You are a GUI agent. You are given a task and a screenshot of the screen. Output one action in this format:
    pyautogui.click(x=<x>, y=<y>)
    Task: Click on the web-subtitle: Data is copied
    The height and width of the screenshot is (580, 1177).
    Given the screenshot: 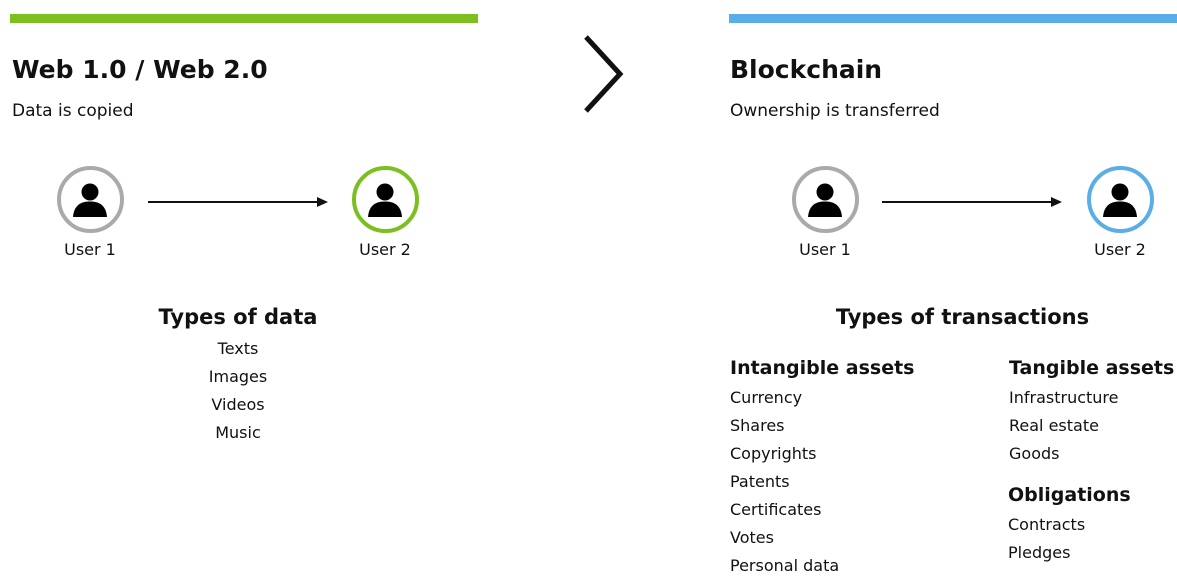 What is the action you would take?
    pyautogui.click(x=73, y=111)
    